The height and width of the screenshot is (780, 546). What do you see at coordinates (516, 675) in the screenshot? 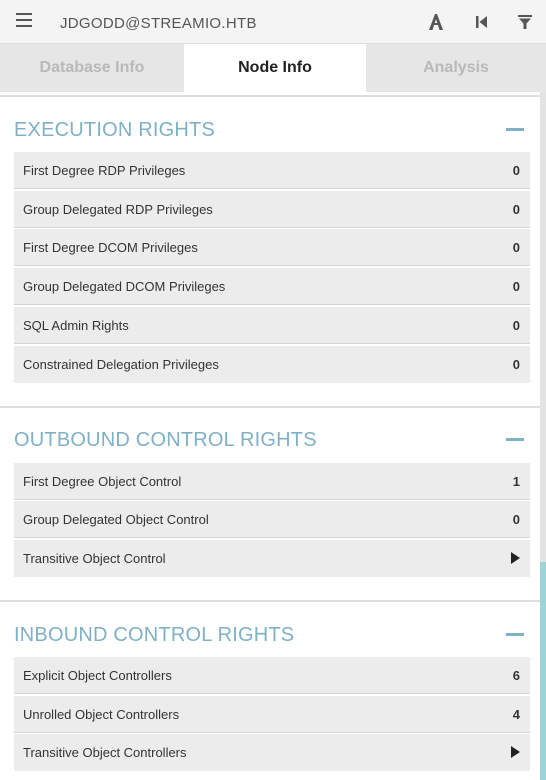
I see `row-value: 6` at bounding box center [516, 675].